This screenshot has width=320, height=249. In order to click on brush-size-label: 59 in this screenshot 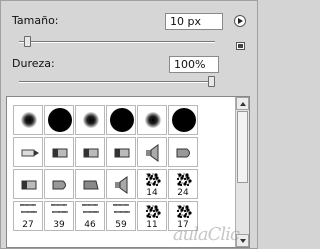, I will do `click(121, 225)`.